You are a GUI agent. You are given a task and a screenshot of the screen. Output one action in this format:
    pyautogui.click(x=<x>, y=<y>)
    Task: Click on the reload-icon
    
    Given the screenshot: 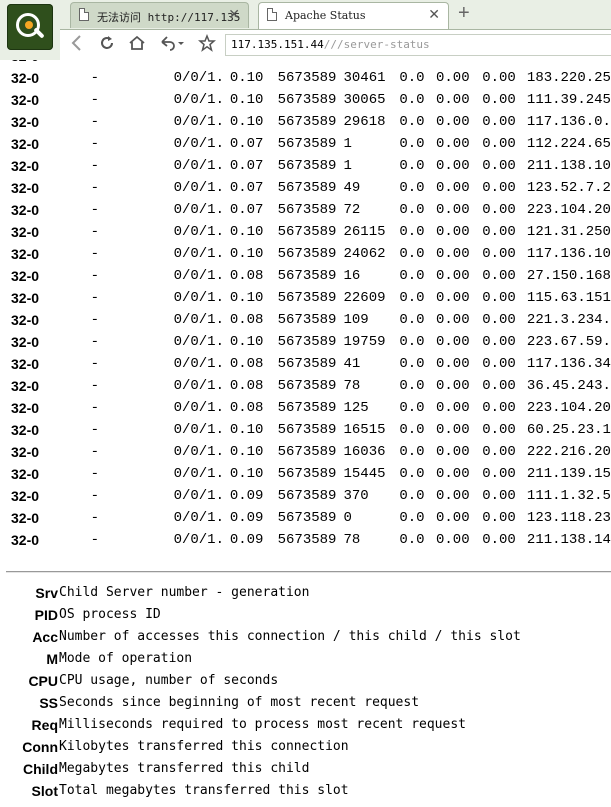 What is the action you would take?
    pyautogui.click(x=107, y=45)
    